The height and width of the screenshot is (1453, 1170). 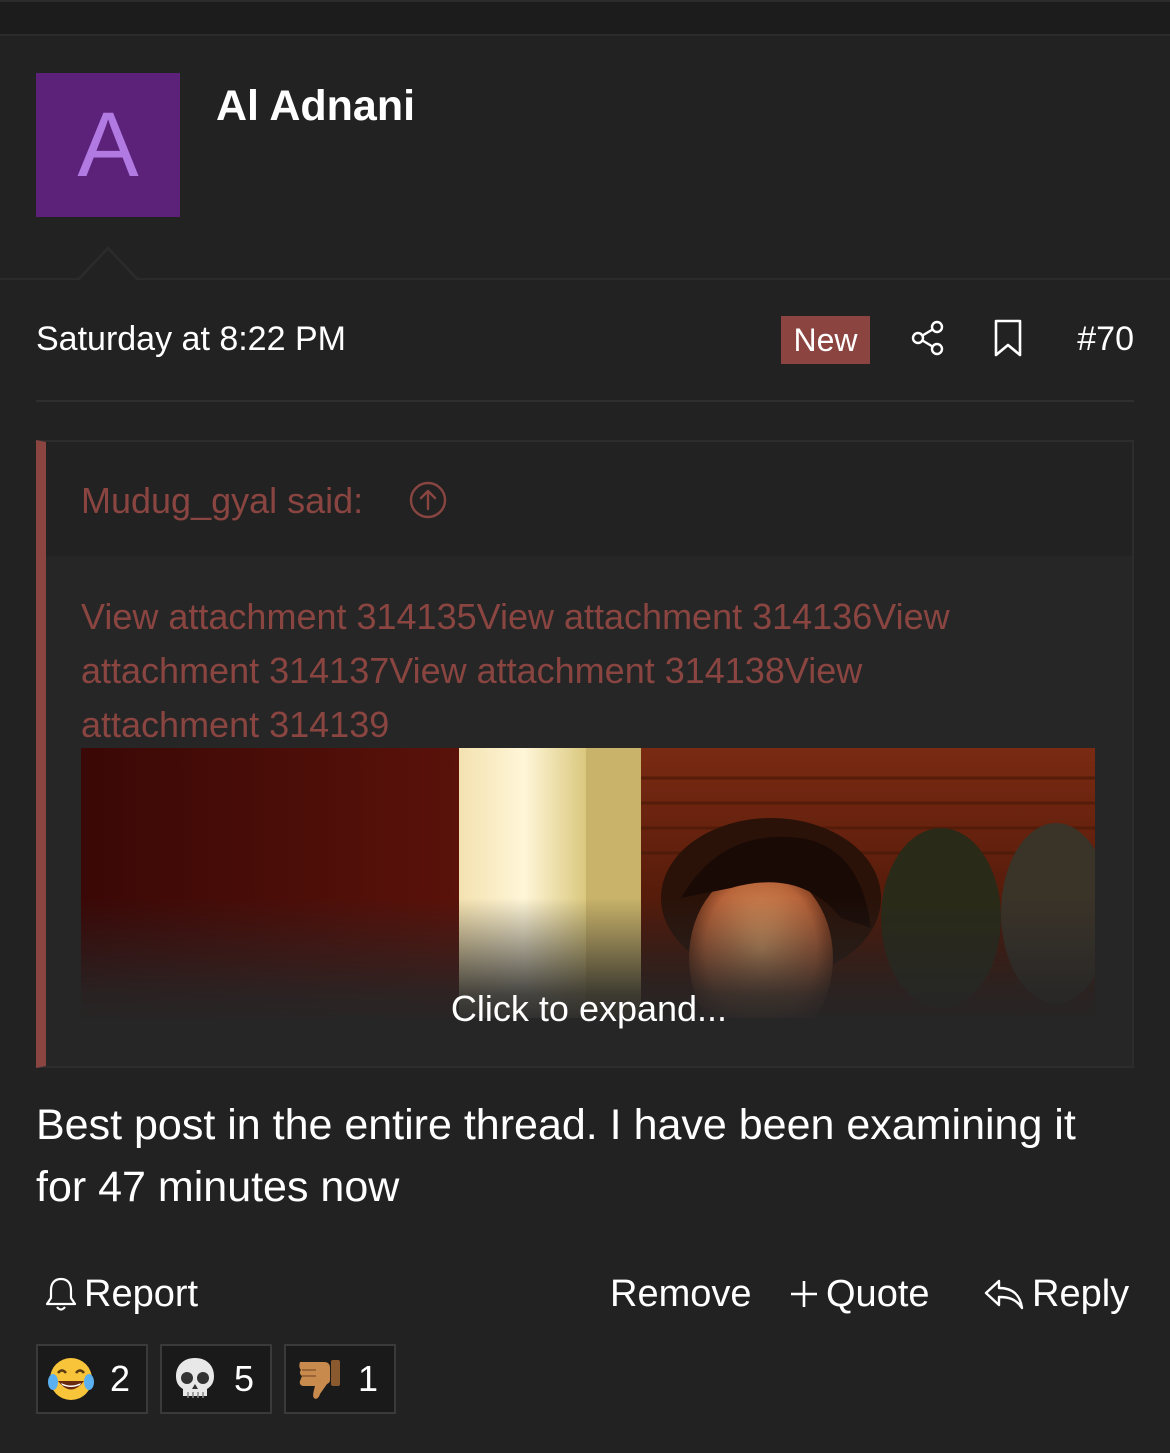 What do you see at coordinates (585, 18) in the screenshot?
I see `top-strip` at bounding box center [585, 18].